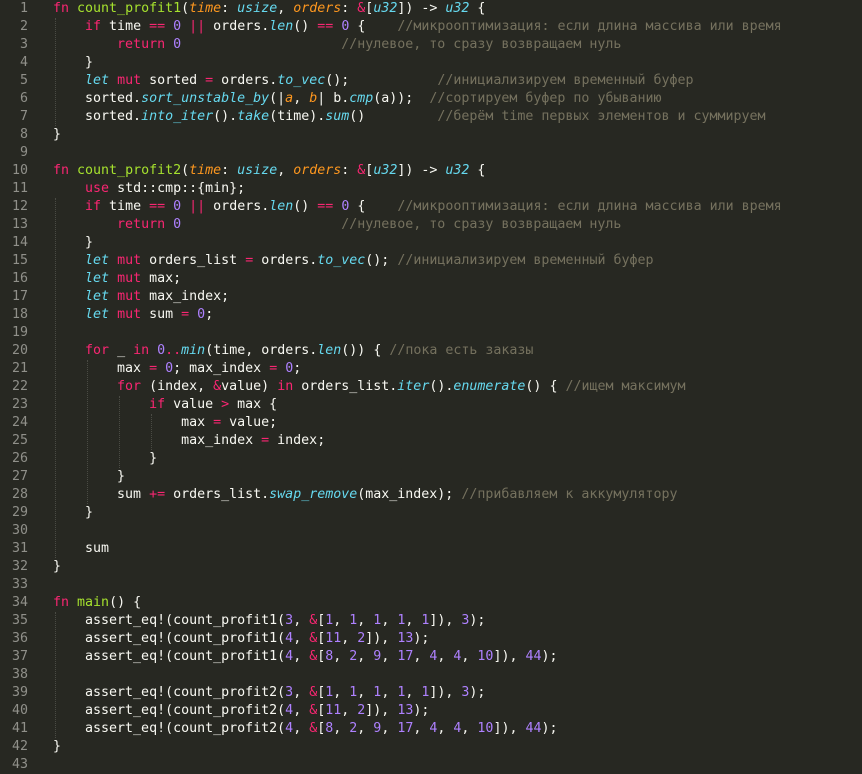 Image resolution: width=862 pixels, height=774 pixels. Describe the element at coordinates (431, 675) in the screenshot. I see `code-line: 38` at that location.